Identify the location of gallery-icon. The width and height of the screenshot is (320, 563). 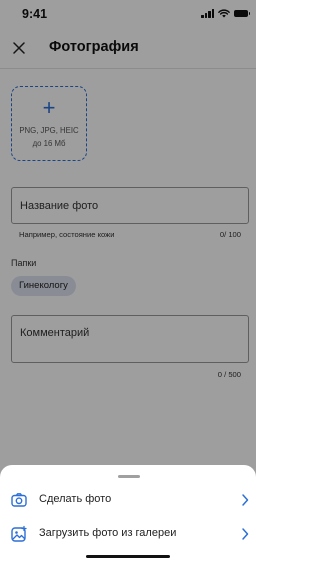
(19, 533).